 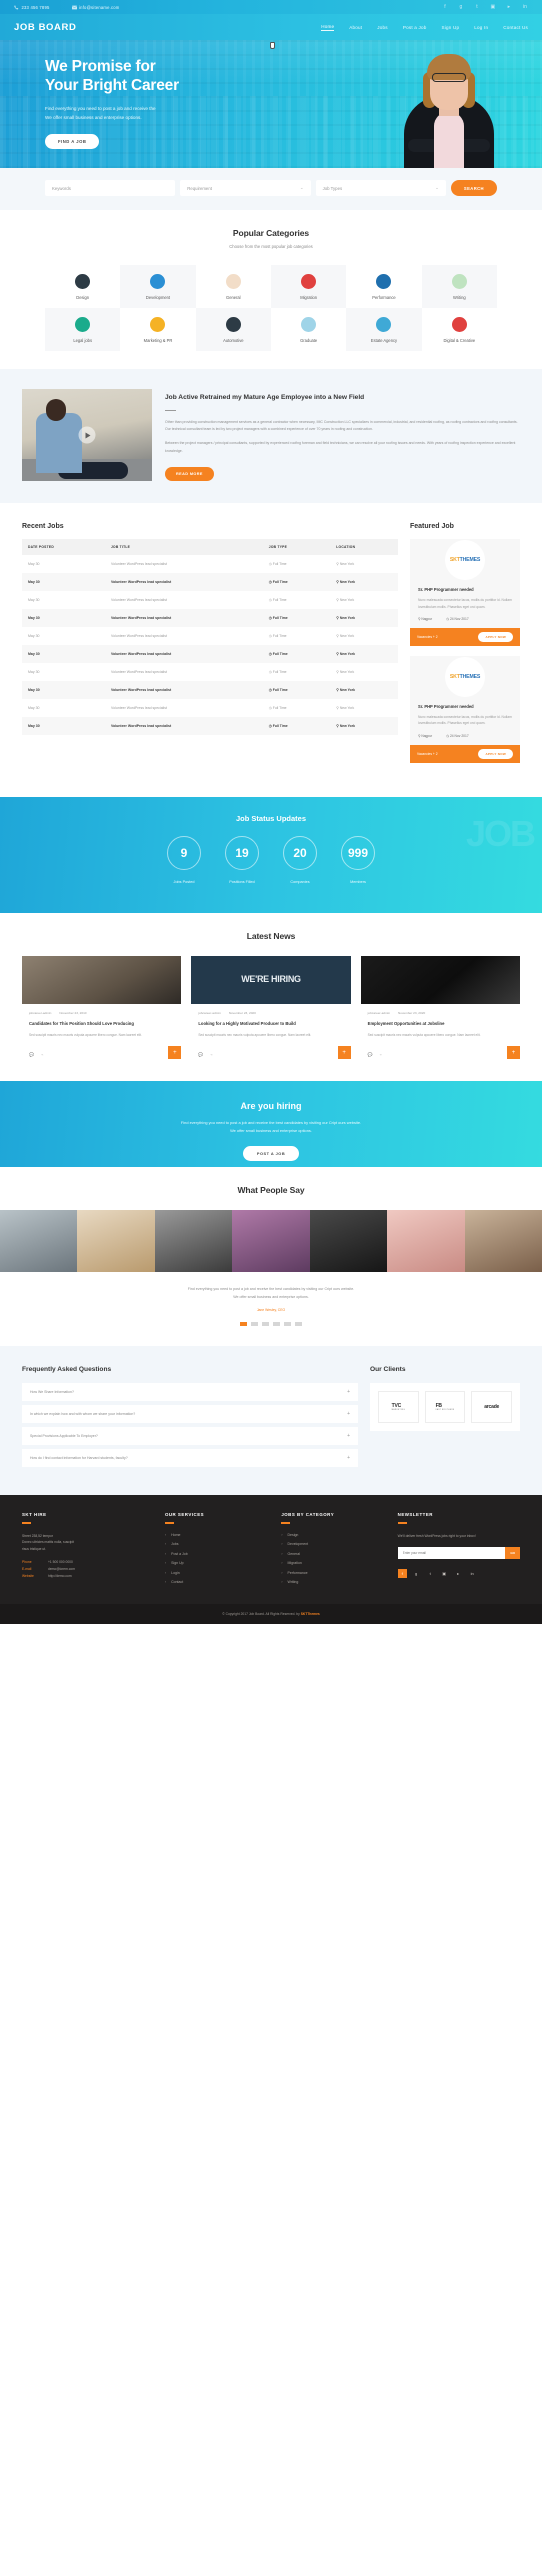 What do you see at coordinates (382, 27) in the screenshot?
I see `nav-item-jobs: Jobs` at bounding box center [382, 27].